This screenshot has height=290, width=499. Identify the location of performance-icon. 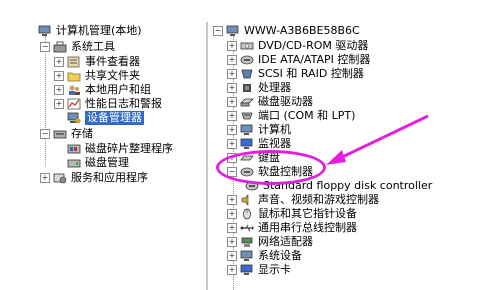
(74, 104).